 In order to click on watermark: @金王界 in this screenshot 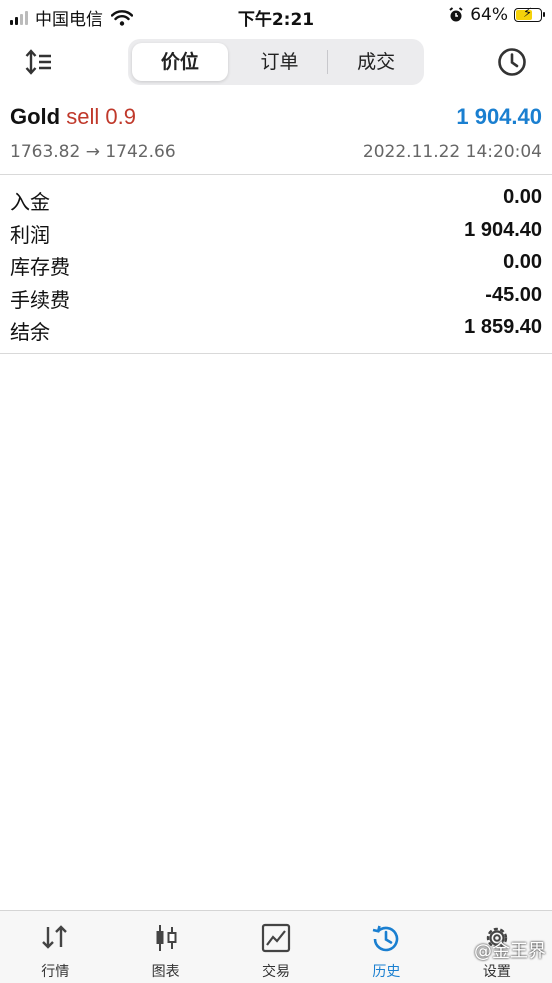, I will do `click(510, 951)`.